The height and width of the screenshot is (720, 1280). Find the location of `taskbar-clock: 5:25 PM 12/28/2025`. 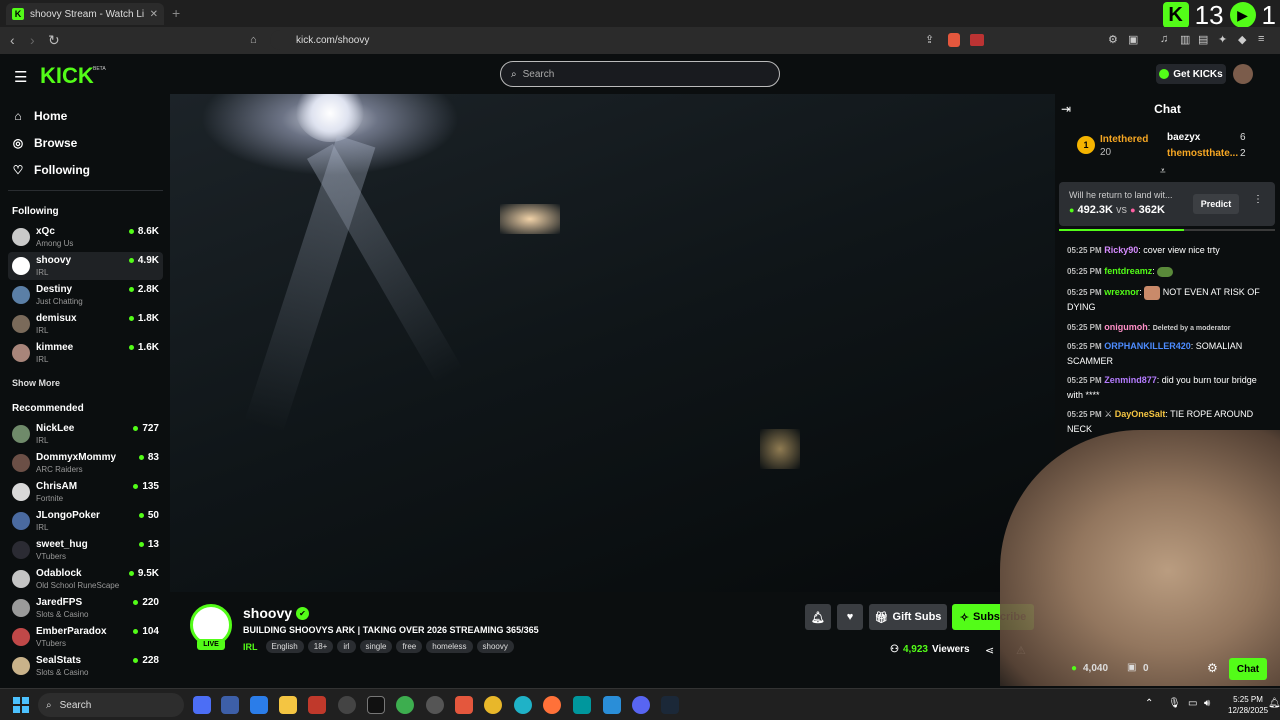

taskbar-clock: 5:25 PM 12/28/2025 is located at coordinates (1248, 705).